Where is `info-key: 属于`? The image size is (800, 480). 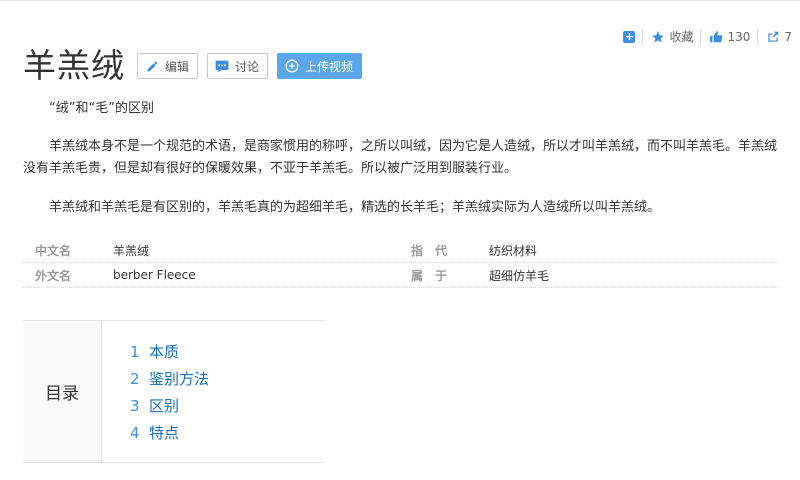
info-key: 属于 is located at coordinates (435, 275).